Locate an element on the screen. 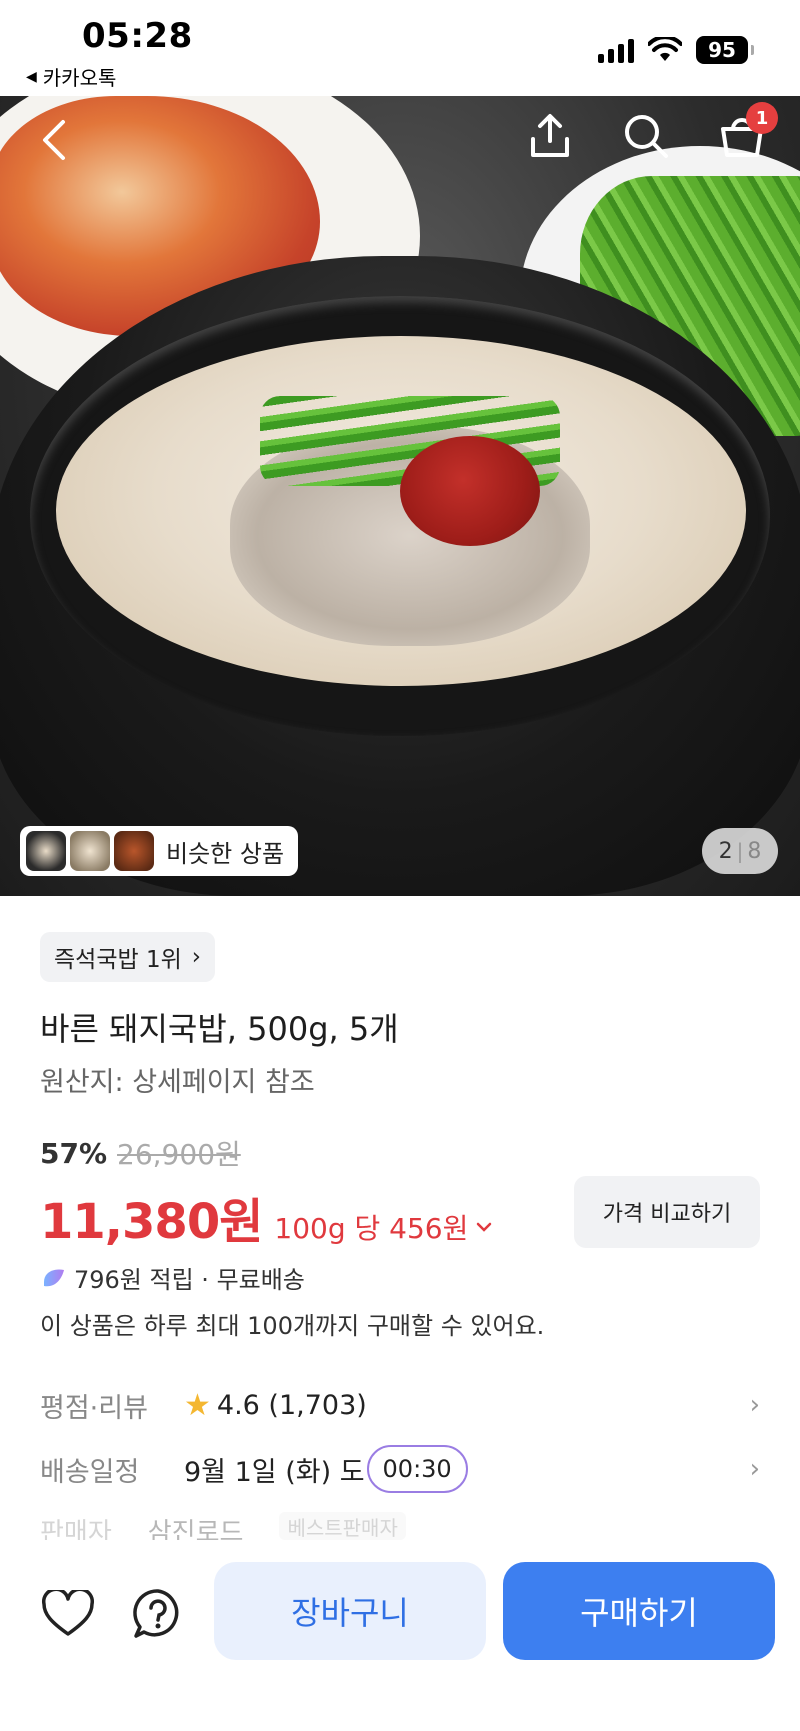 This screenshot has width=800, height=1731. seller-name: 삼진로드 is located at coordinates (195, 1529).